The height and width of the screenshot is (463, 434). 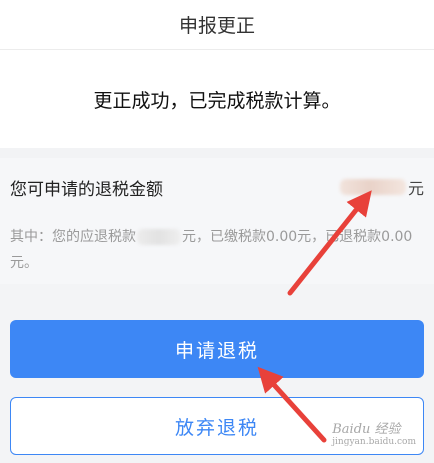 What do you see at coordinates (372, 187) in the screenshot?
I see `redacted-amount` at bounding box center [372, 187].